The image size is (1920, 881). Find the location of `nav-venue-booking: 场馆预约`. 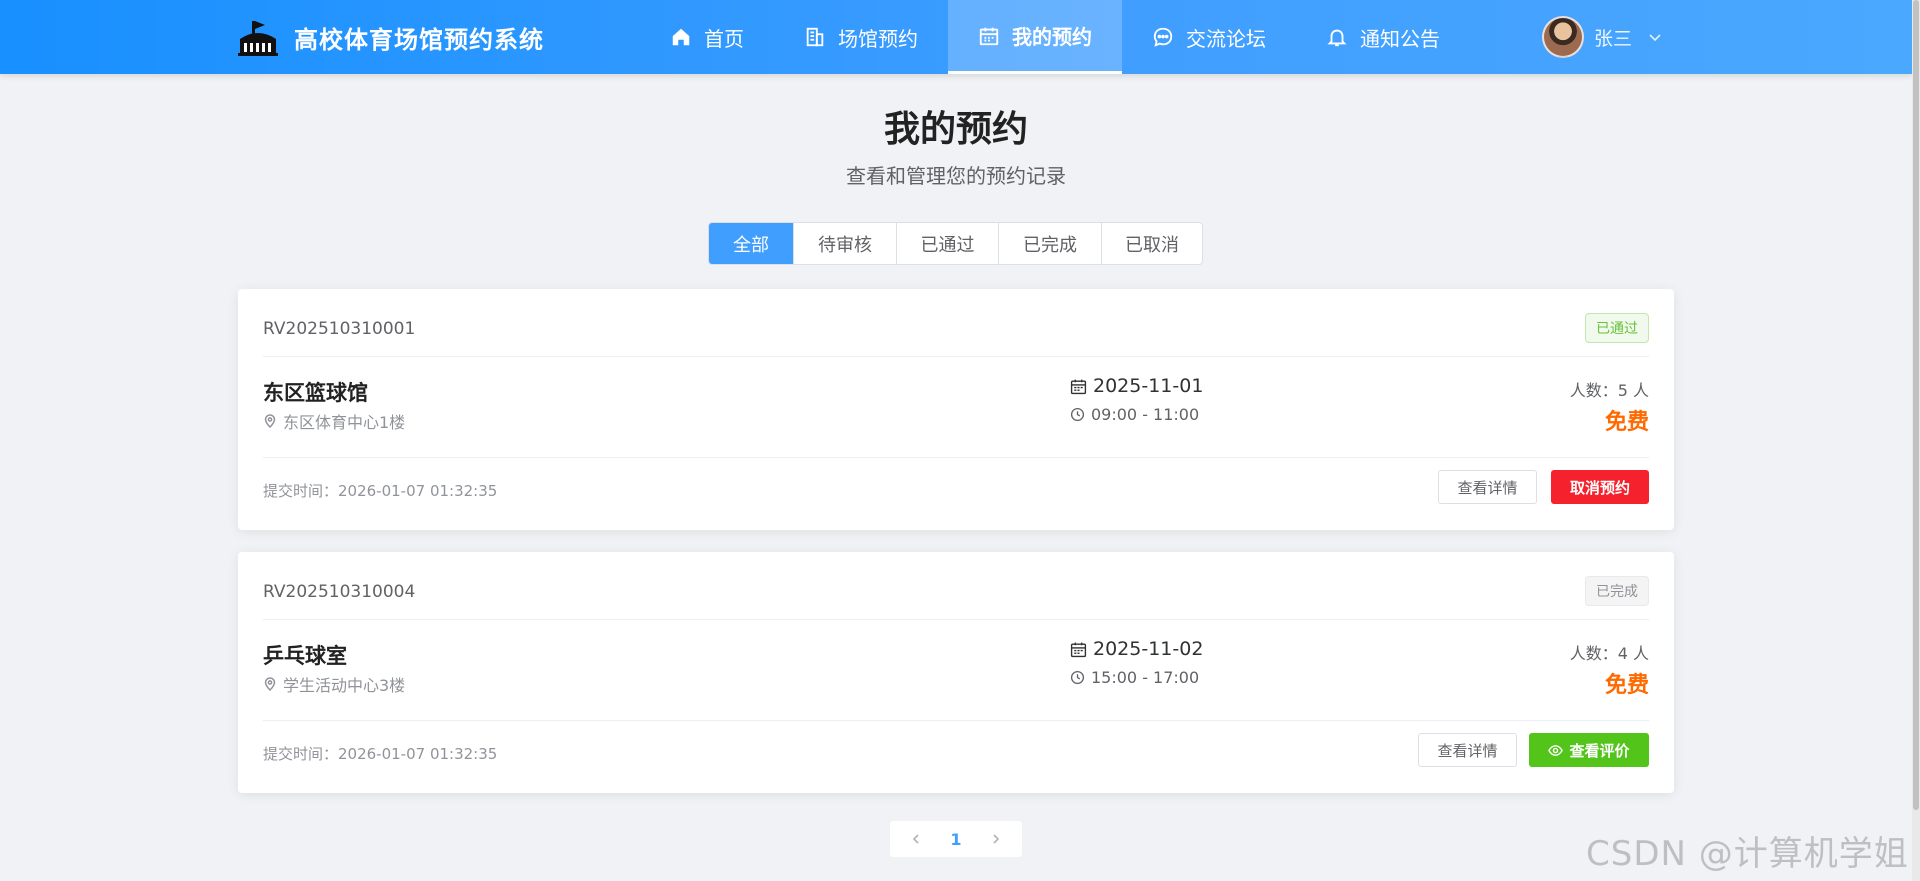

nav-venue-booking: 场馆预约 is located at coordinates (861, 37).